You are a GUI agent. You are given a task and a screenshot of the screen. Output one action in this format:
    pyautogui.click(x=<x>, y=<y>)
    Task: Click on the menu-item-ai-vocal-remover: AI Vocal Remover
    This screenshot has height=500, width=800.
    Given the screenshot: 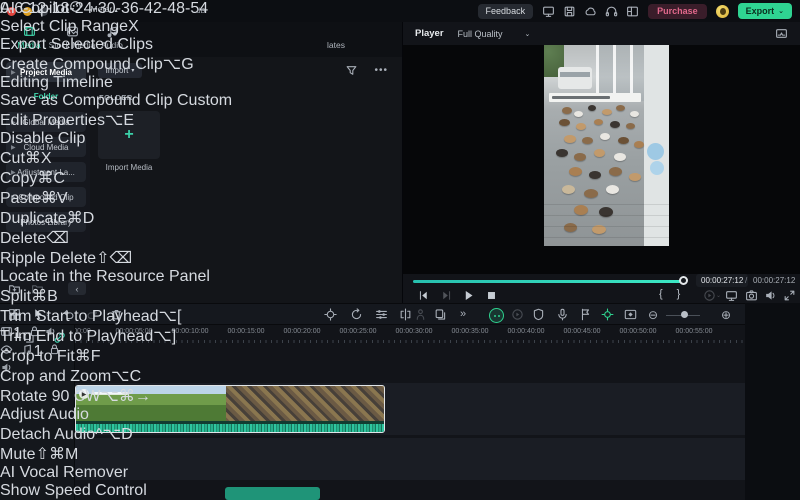 What is the action you would take?
    pyautogui.click(x=116, y=473)
    